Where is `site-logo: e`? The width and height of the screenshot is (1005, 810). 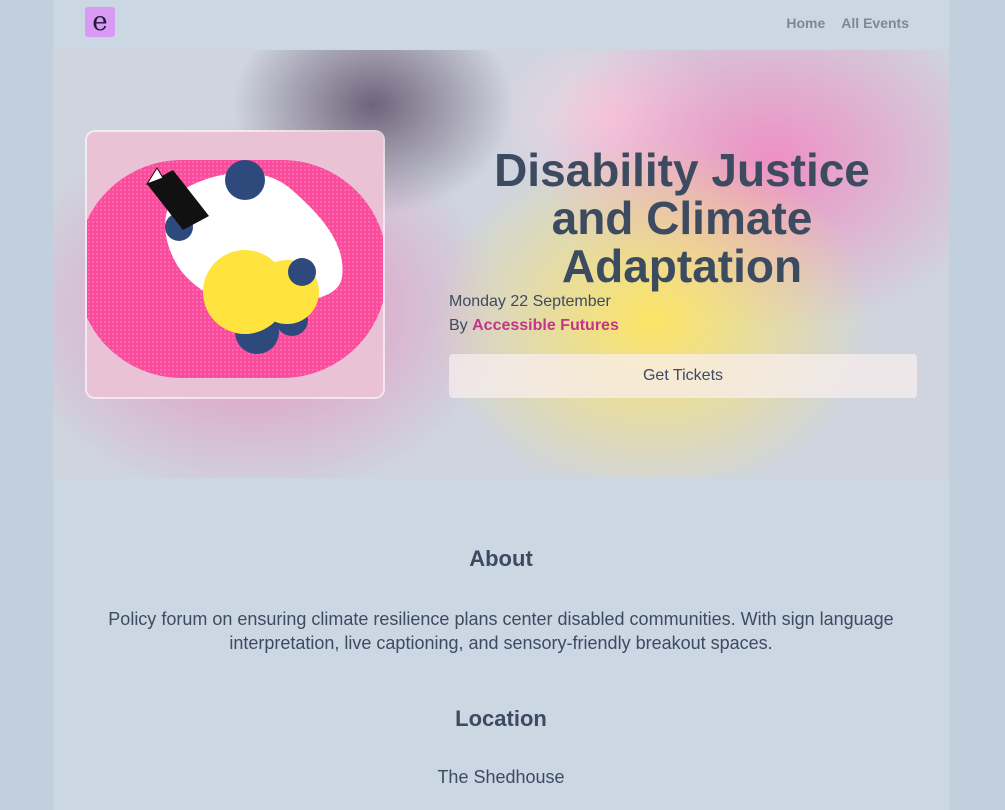
site-logo: e is located at coordinates (100, 22).